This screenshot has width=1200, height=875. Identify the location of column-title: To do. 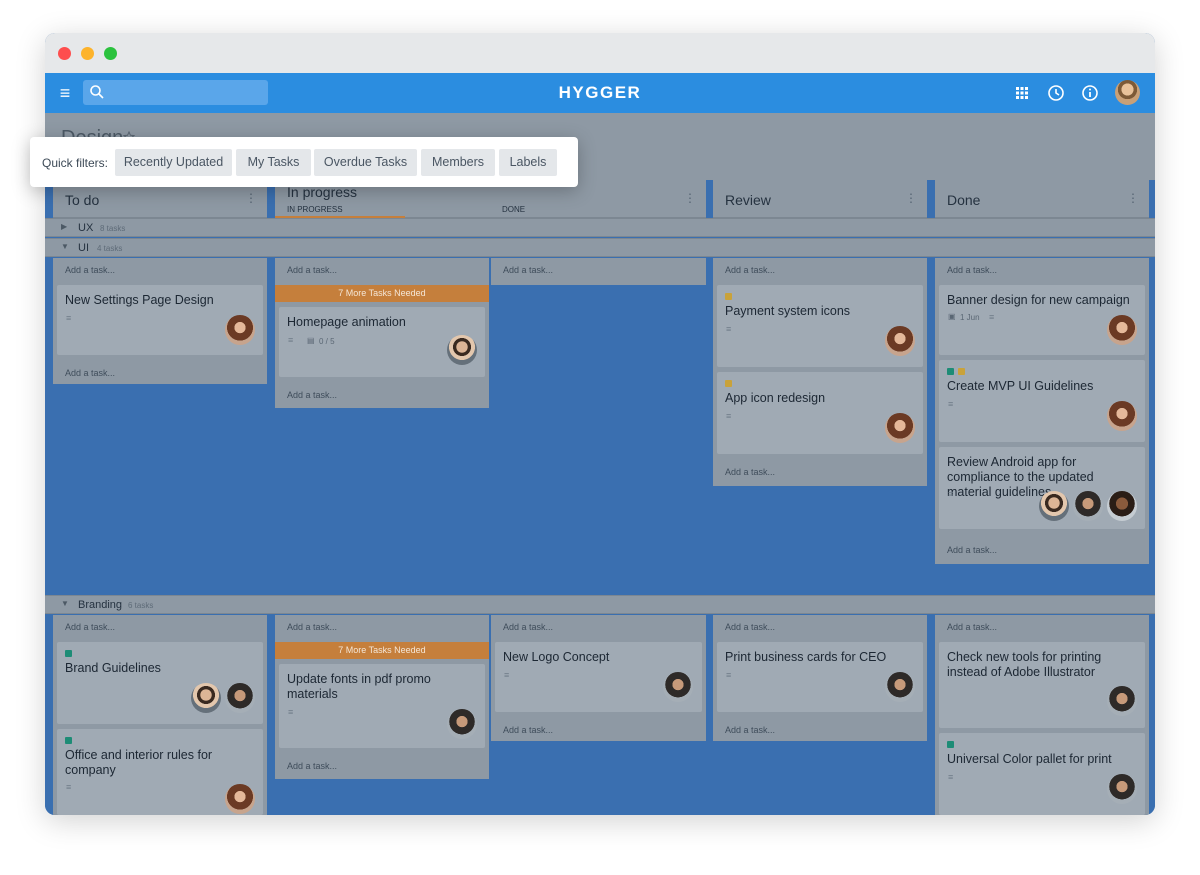
(82, 200).